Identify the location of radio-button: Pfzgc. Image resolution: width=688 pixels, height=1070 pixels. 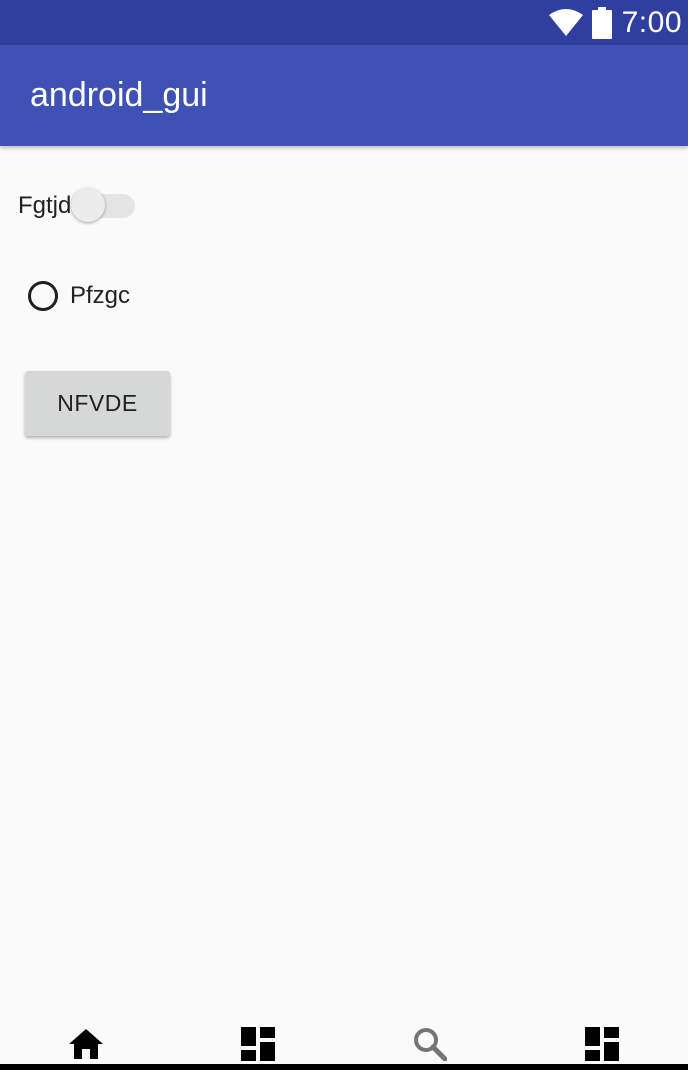
(79, 296).